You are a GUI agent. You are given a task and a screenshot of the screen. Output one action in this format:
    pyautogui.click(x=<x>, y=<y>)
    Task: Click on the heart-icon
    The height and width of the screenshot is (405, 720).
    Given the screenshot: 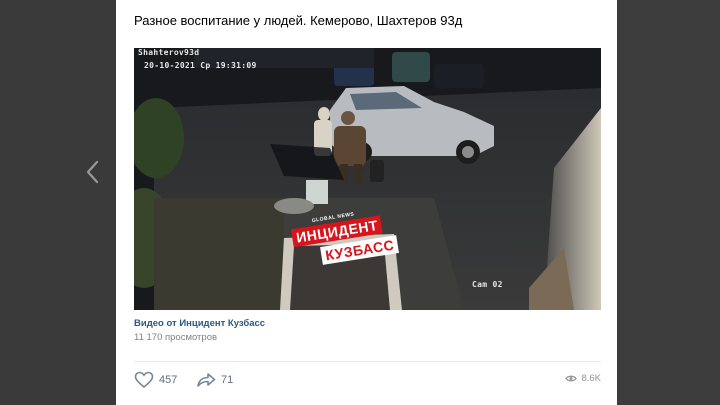 What is the action you would take?
    pyautogui.click(x=144, y=380)
    